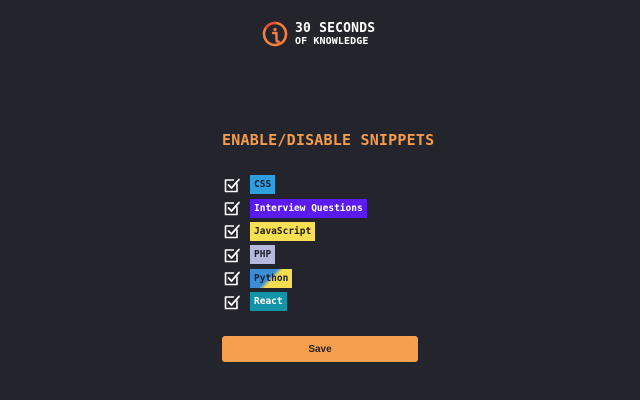  What do you see at coordinates (328, 140) in the screenshot?
I see `page-heading: ENABLE/DISABLE SNIPPETS` at bounding box center [328, 140].